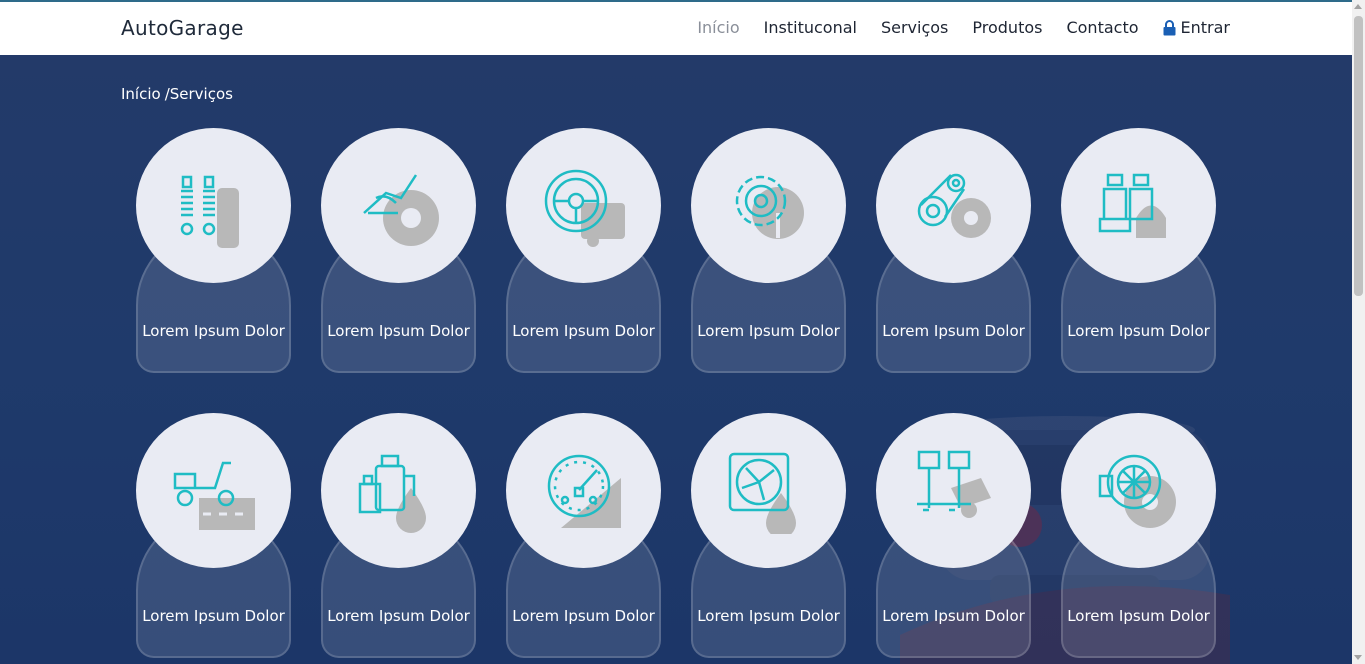 The image size is (1365, 664). What do you see at coordinates (141, 94) in the screenshot?
I see `breadcrumb-home: Início` at bounding box center [141, 94].